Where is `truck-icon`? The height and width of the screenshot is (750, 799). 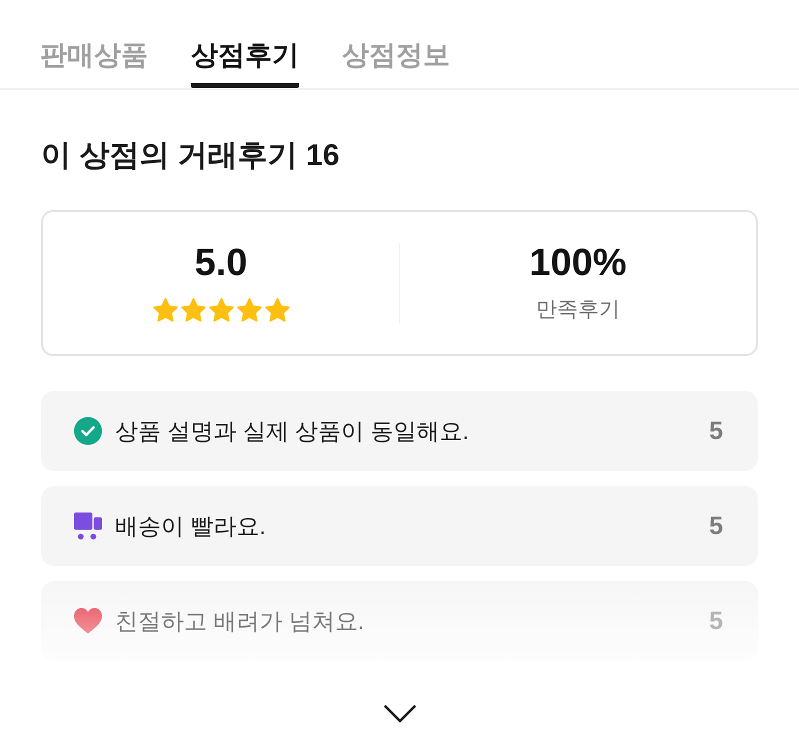 truck-icon is located at coordinates (88, 526).